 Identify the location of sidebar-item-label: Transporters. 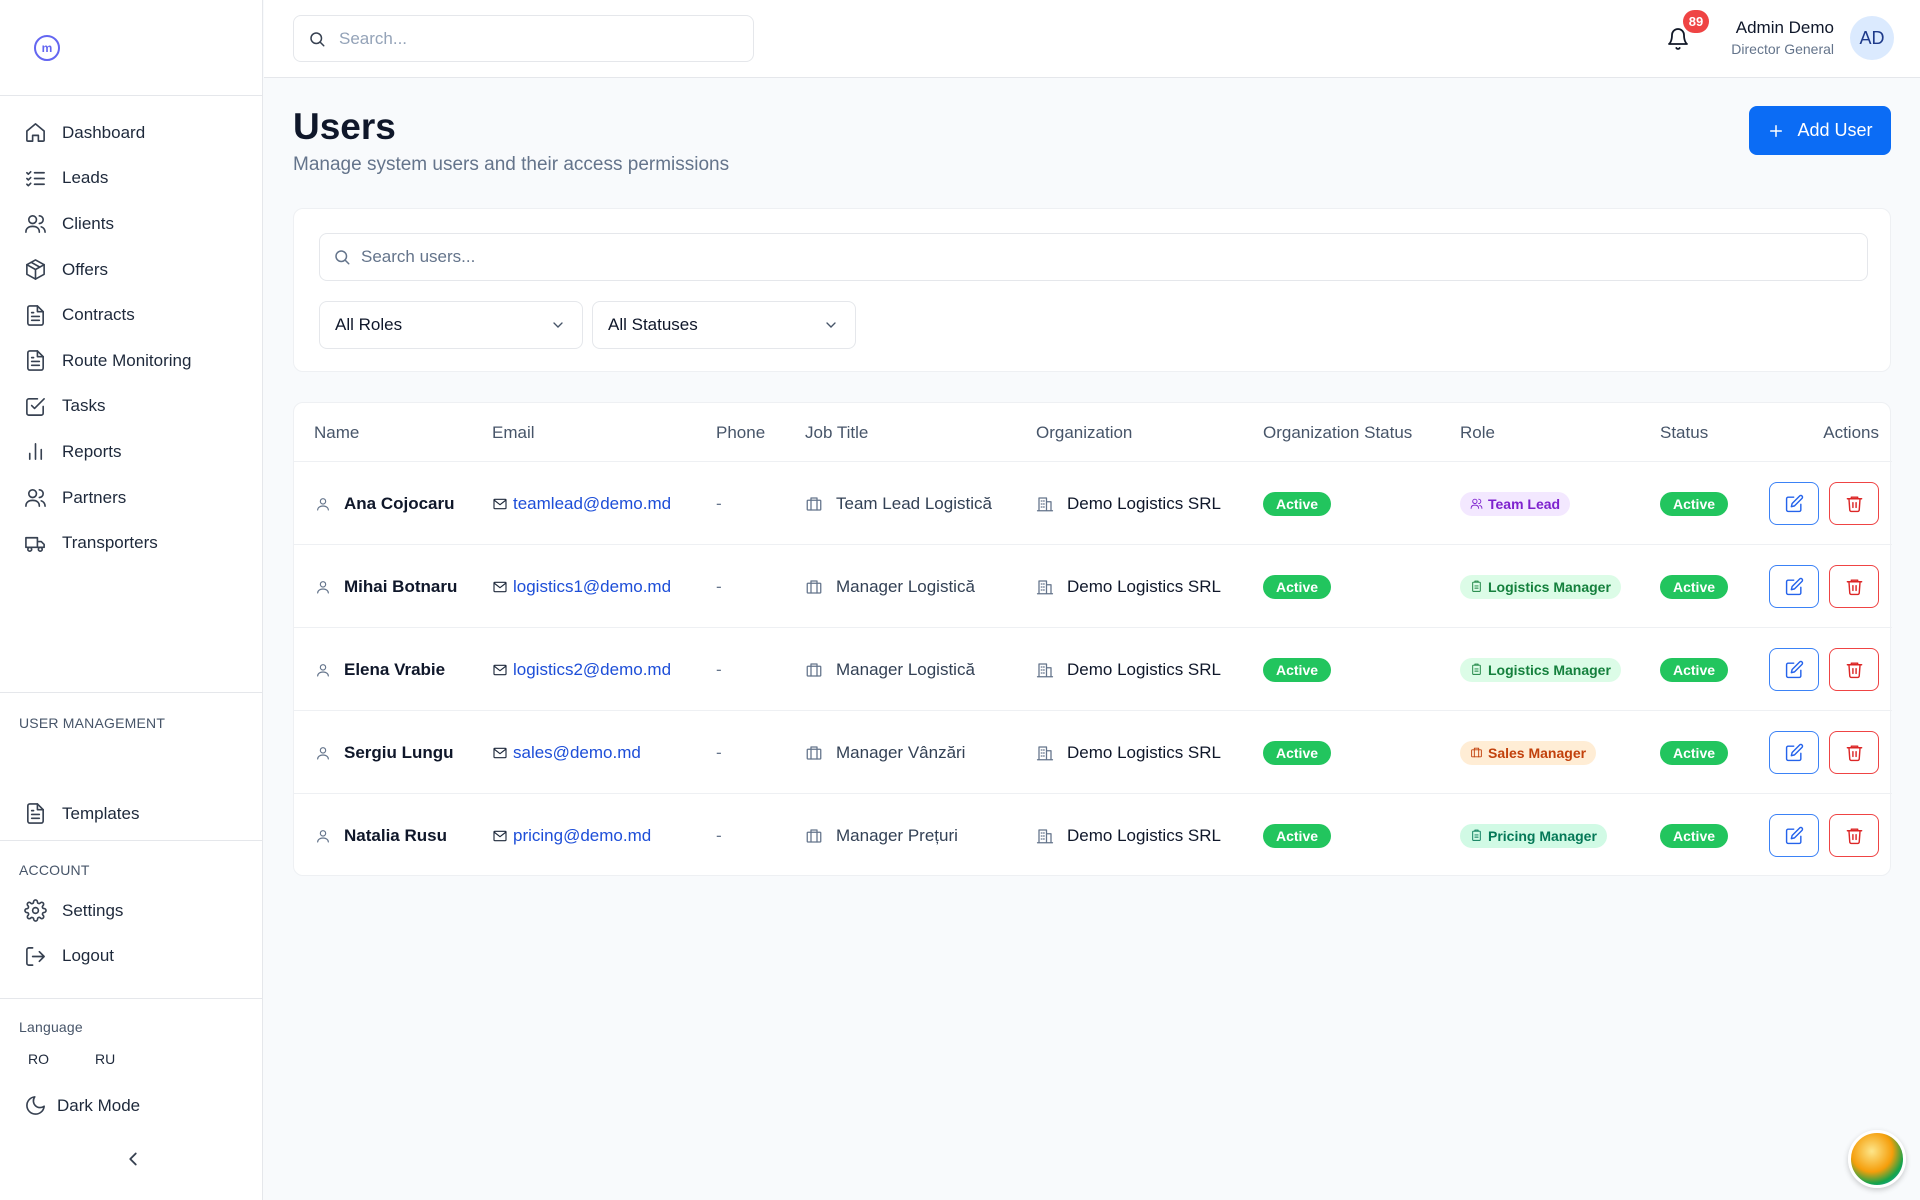
(110, 543).